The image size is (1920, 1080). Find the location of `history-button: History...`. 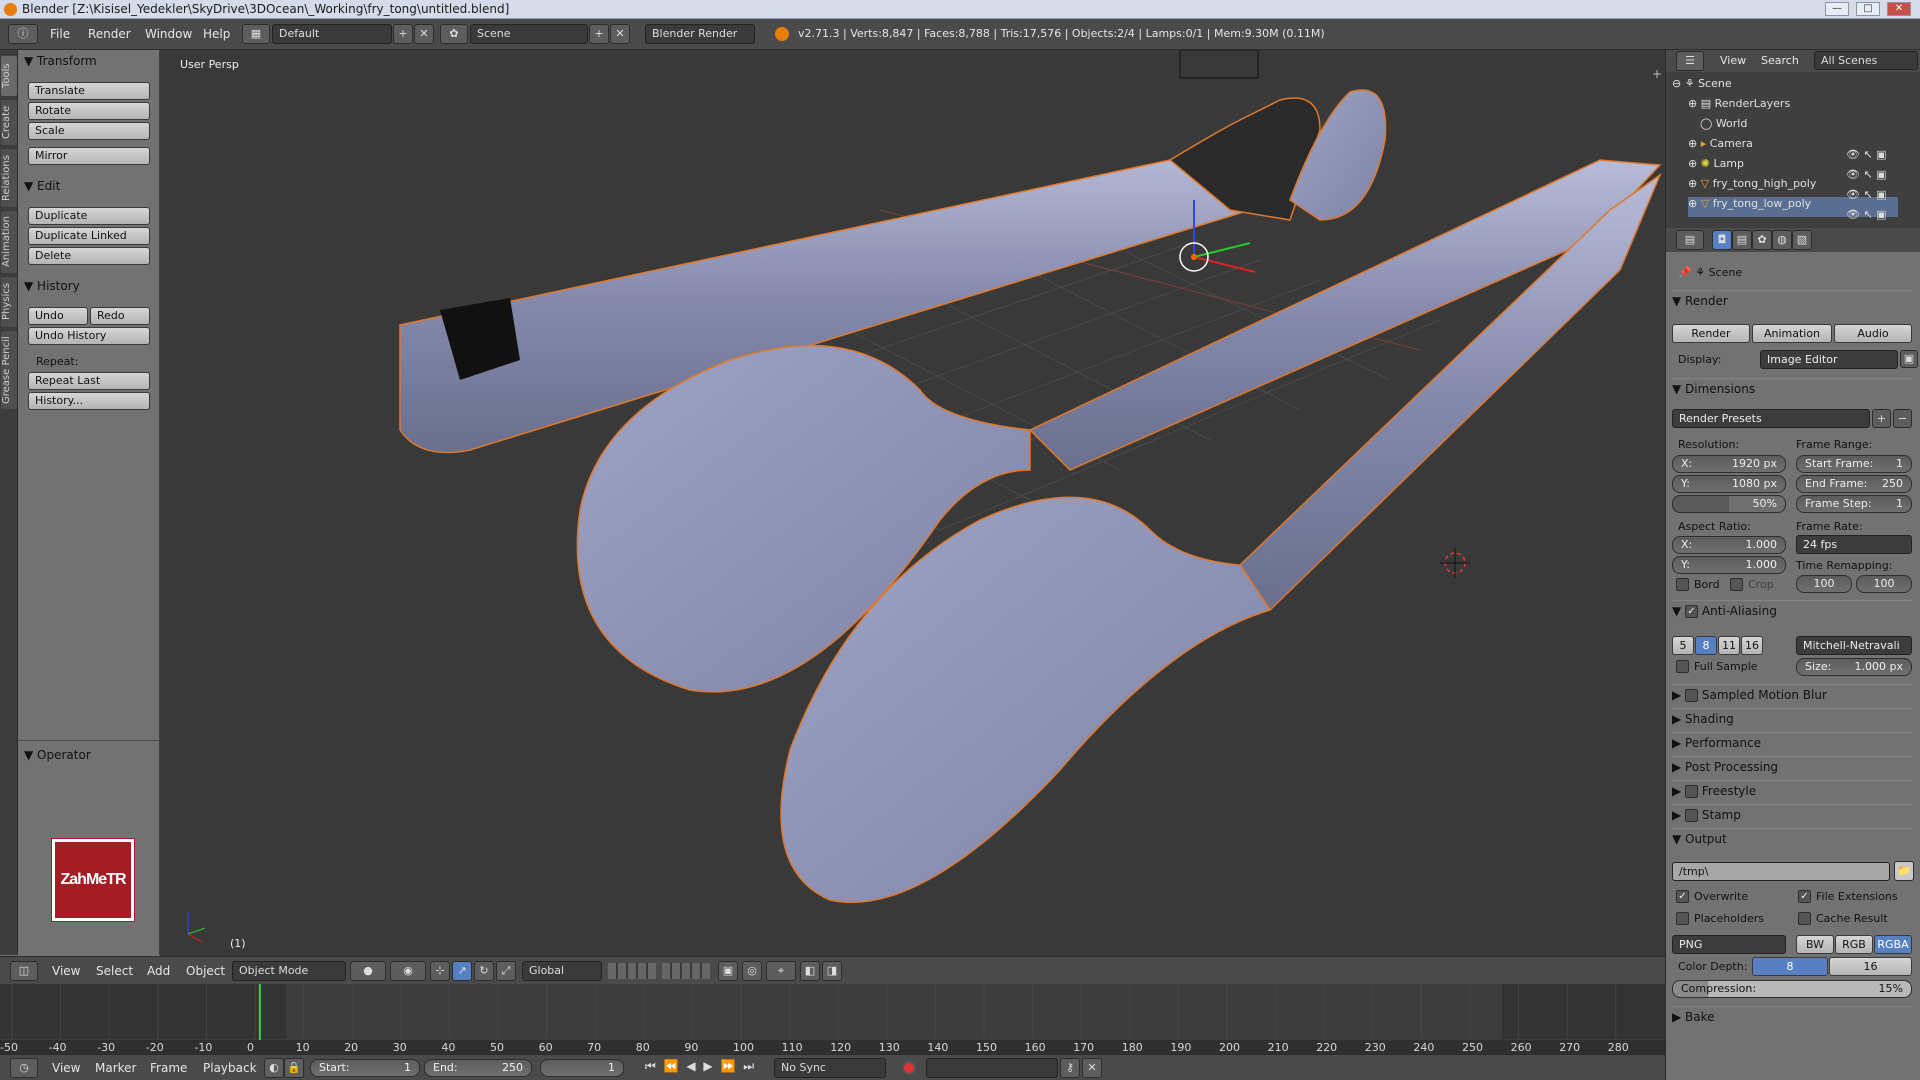

history-button: History... is located at coordinates (89, 401).